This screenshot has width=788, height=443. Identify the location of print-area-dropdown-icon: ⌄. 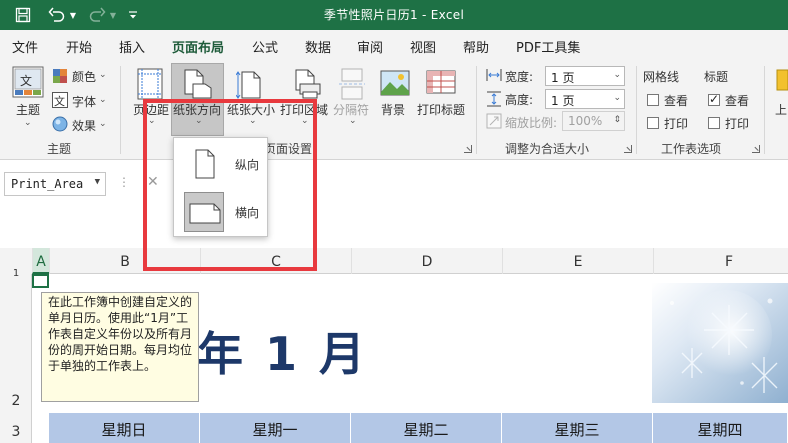
(305, 121).